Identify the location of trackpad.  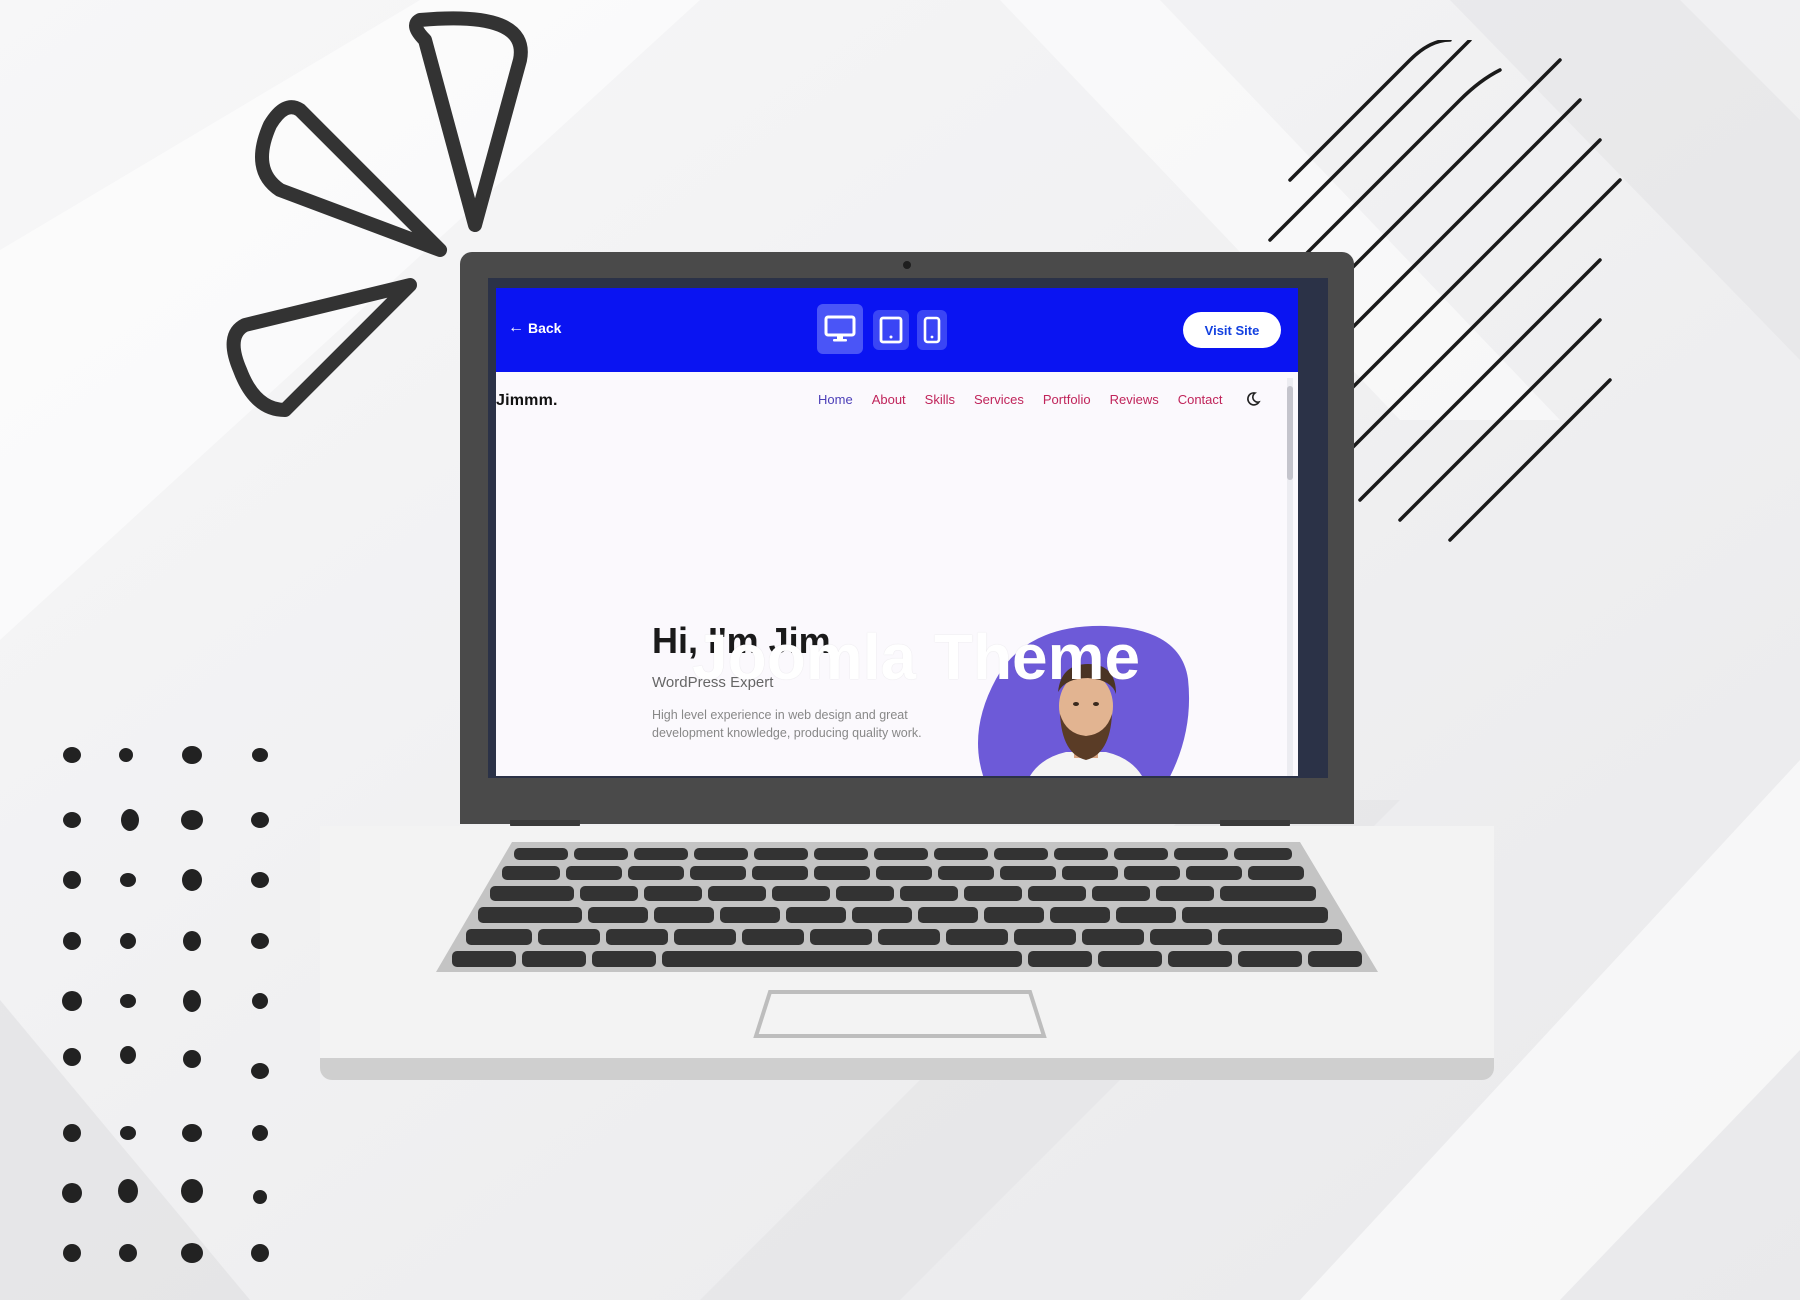
(900, 1014).